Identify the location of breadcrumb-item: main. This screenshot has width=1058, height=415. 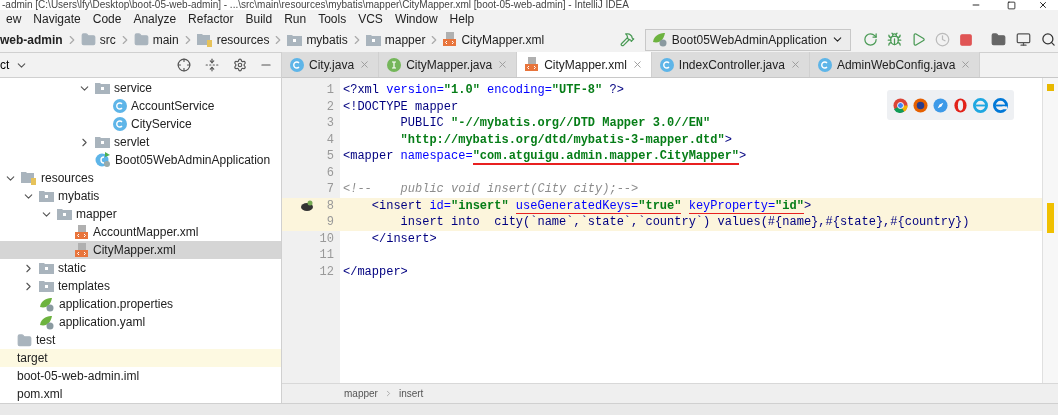
(156, 39).